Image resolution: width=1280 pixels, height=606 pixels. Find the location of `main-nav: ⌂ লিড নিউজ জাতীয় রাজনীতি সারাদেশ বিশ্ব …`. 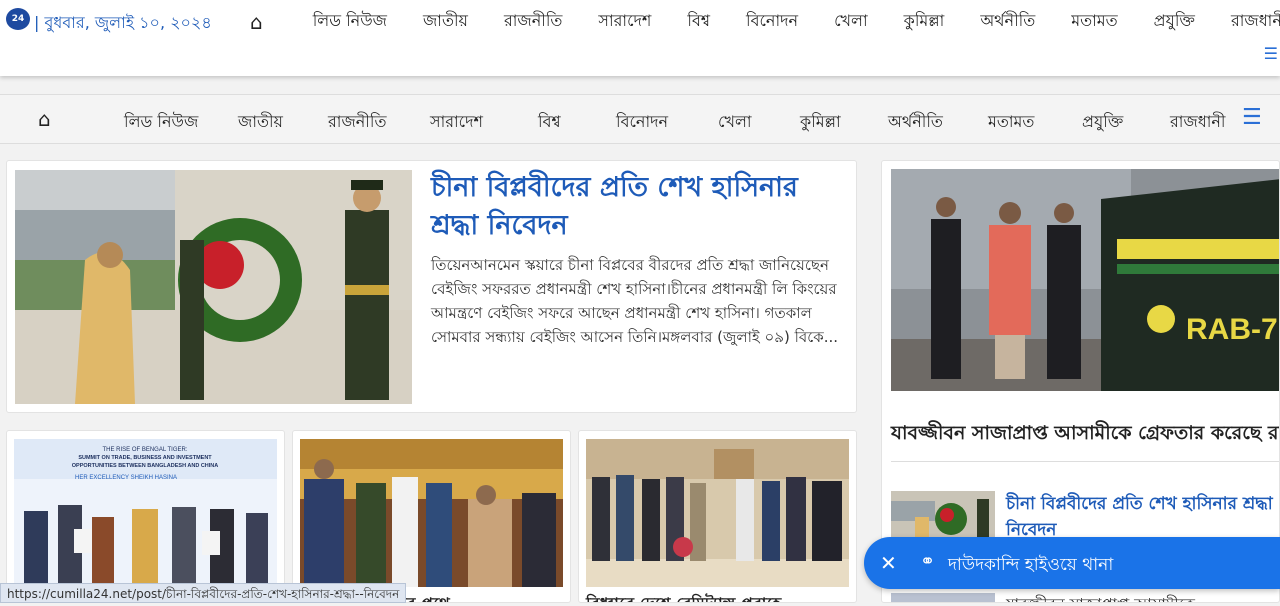

main-nav: ⌂ লিড নিউজ জাতীয় রাজনীতি সারাদেশ বিশ্ব … is located at coordinates (640, 119).